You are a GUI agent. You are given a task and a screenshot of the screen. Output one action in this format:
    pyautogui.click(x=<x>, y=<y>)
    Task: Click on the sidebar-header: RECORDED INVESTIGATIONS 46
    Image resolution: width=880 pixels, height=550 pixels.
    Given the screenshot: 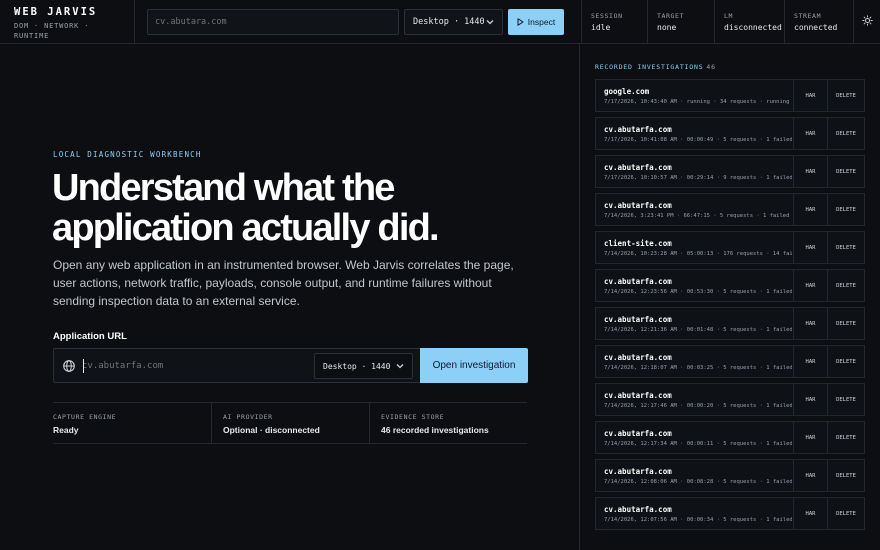 What is the action you would take?
    pyautogui.click(x=655, y=67)
    